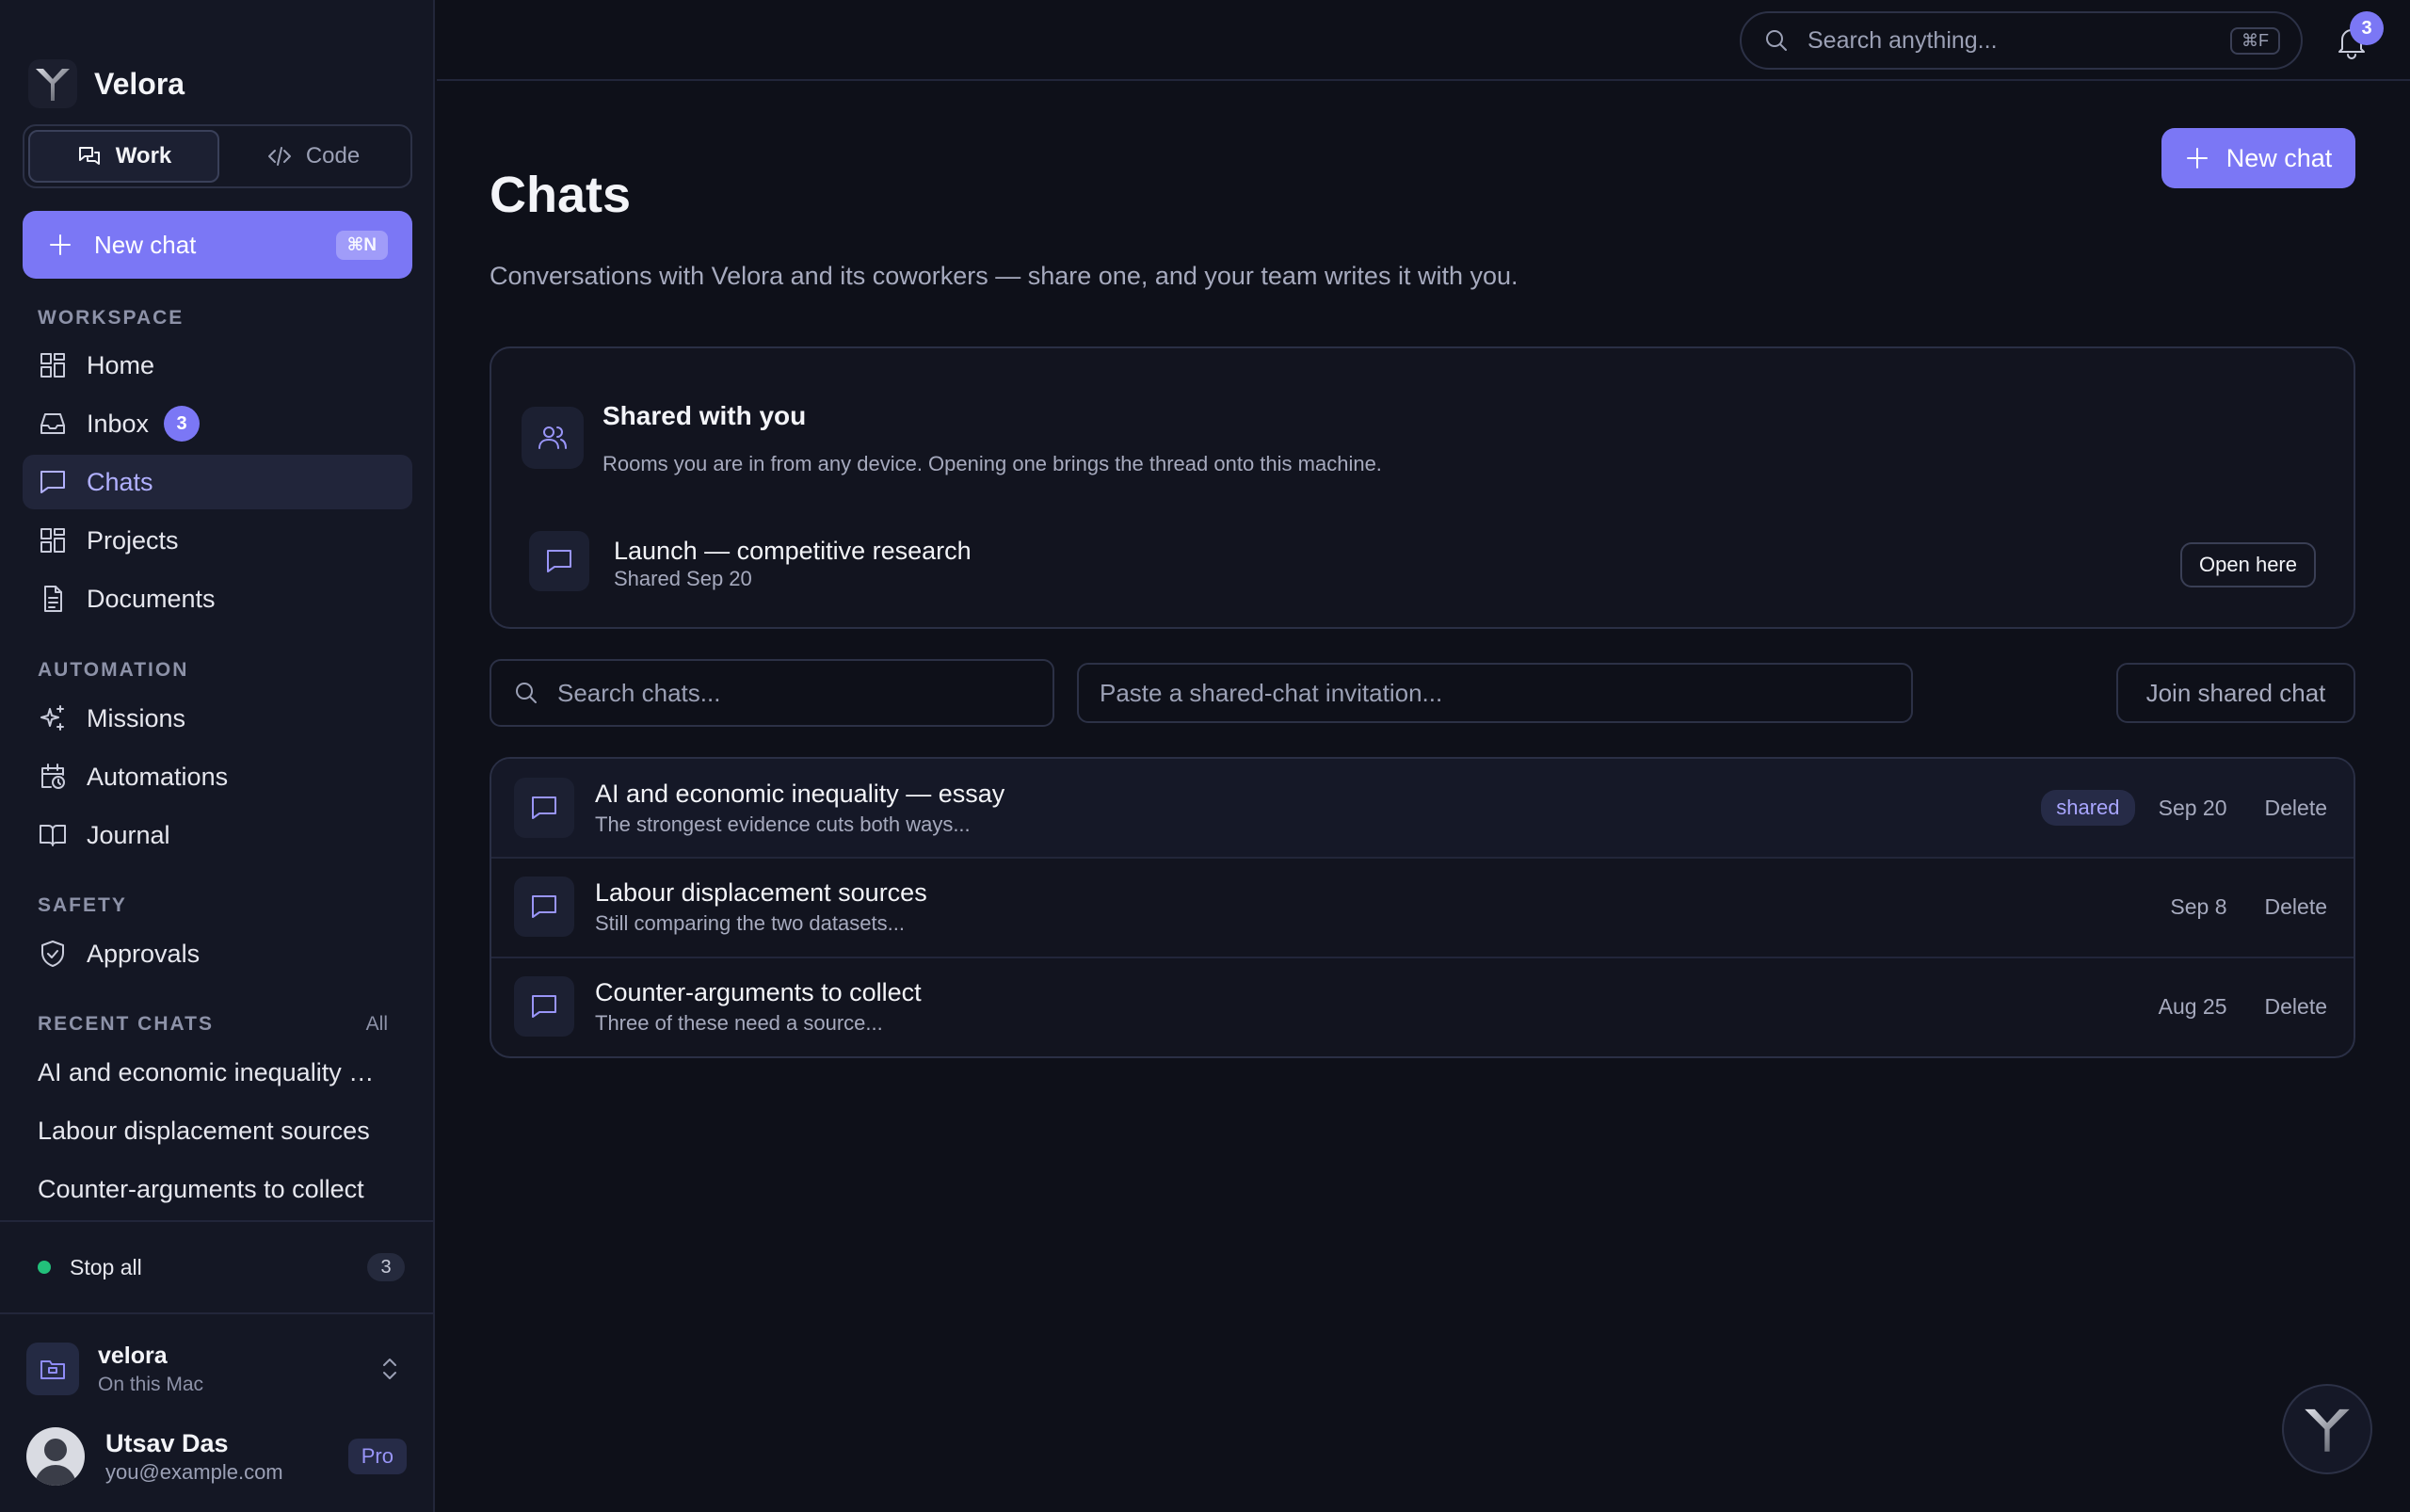  What do you see at coordinates (2021, 40) in the screenshot?
I see `global-search-input: Search anything... ⌘F` at bounding box center [2021, 40].